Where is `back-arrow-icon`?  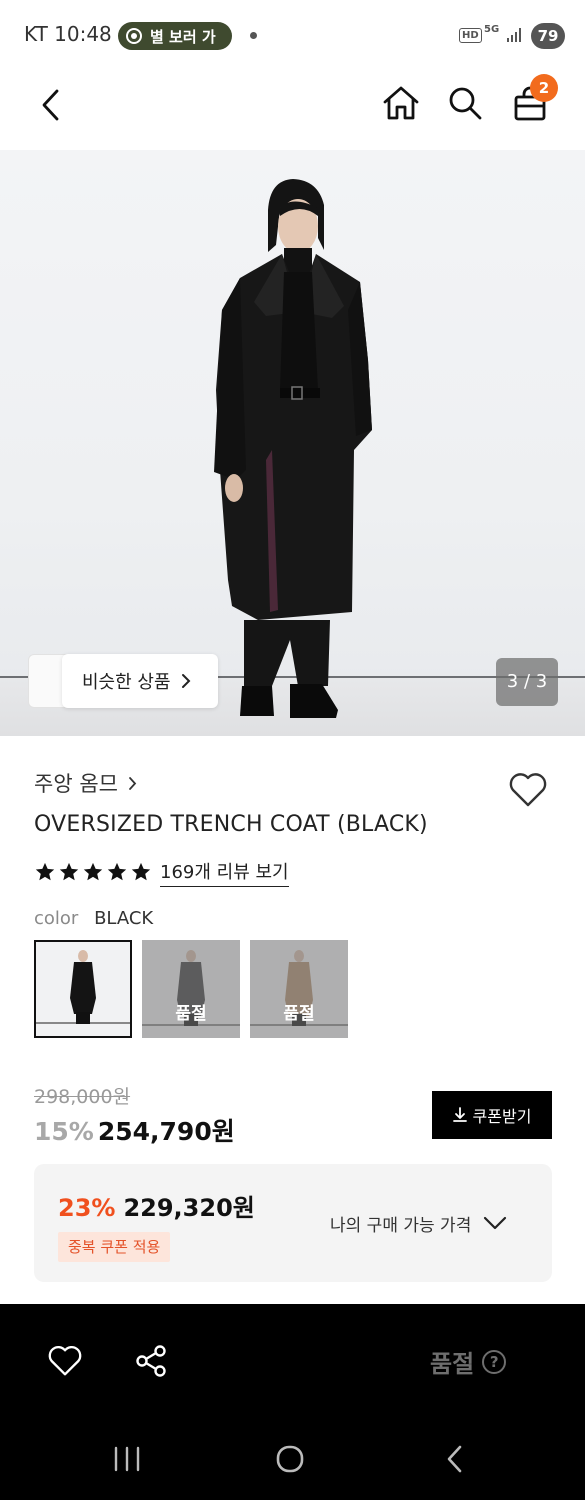 back-arrow-icon is located at coordinates (454, 1459).